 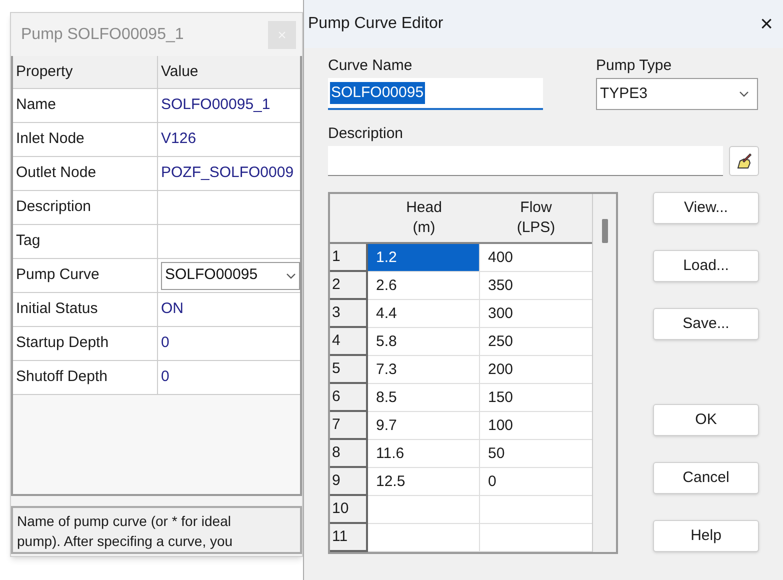 I want to click on input-field: SOLFO00095, so click(x=435, y=94).